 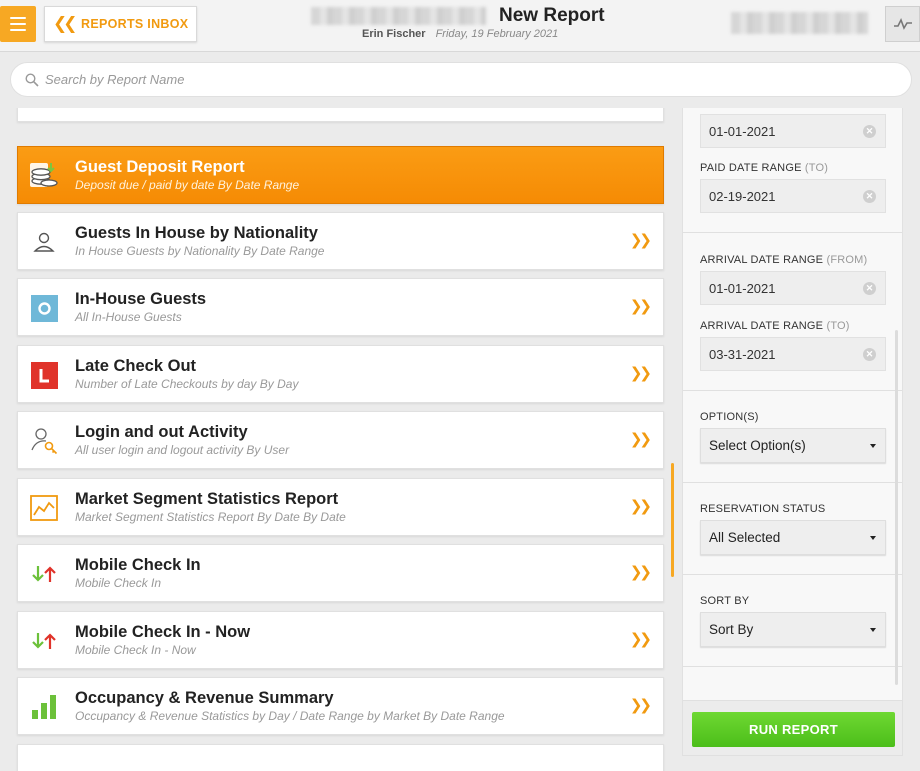 I want to click on reservation-status-section: RESERVATION STATUS All Selected, so click(x=792, y=529).